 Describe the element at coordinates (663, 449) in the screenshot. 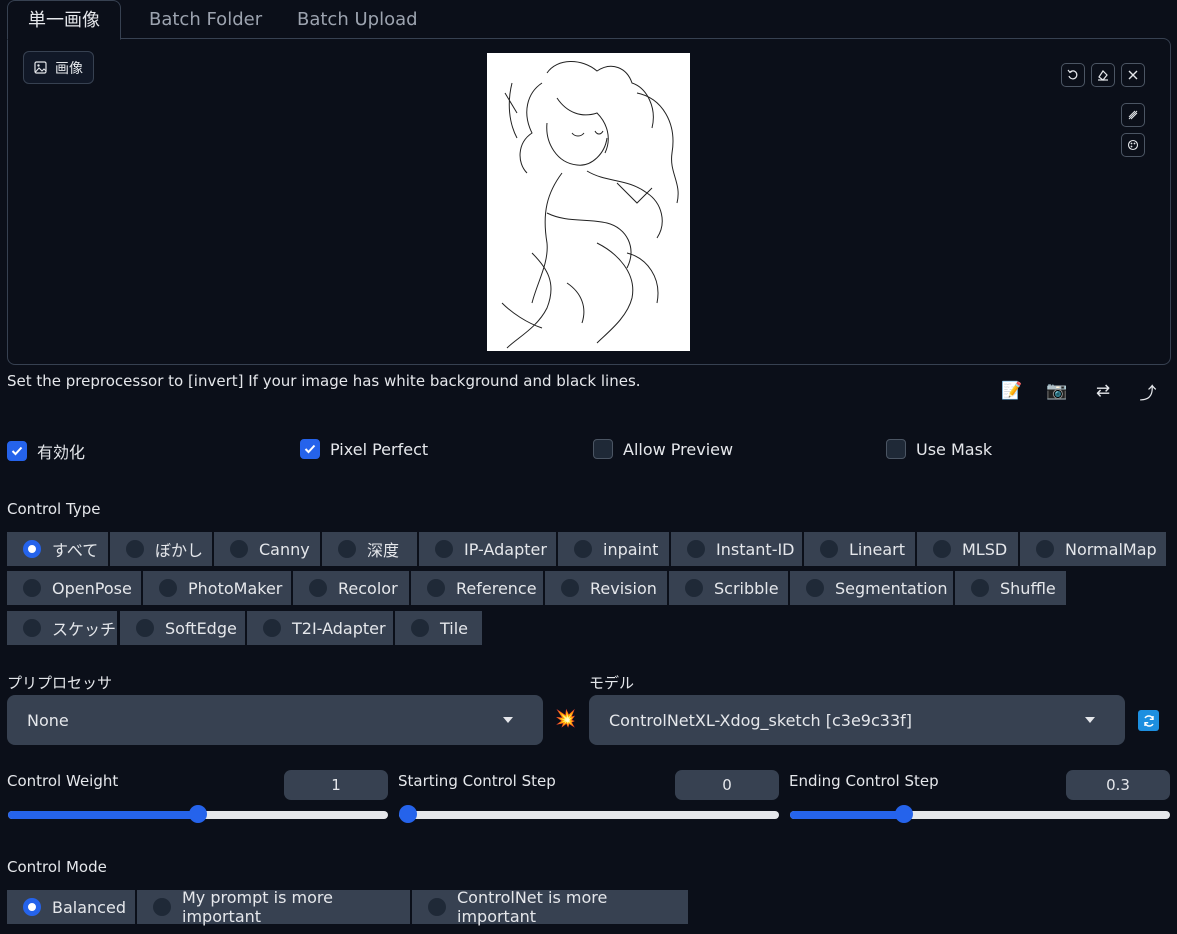

I see `allow-preview-checkbox: Allow Preview` at that location.